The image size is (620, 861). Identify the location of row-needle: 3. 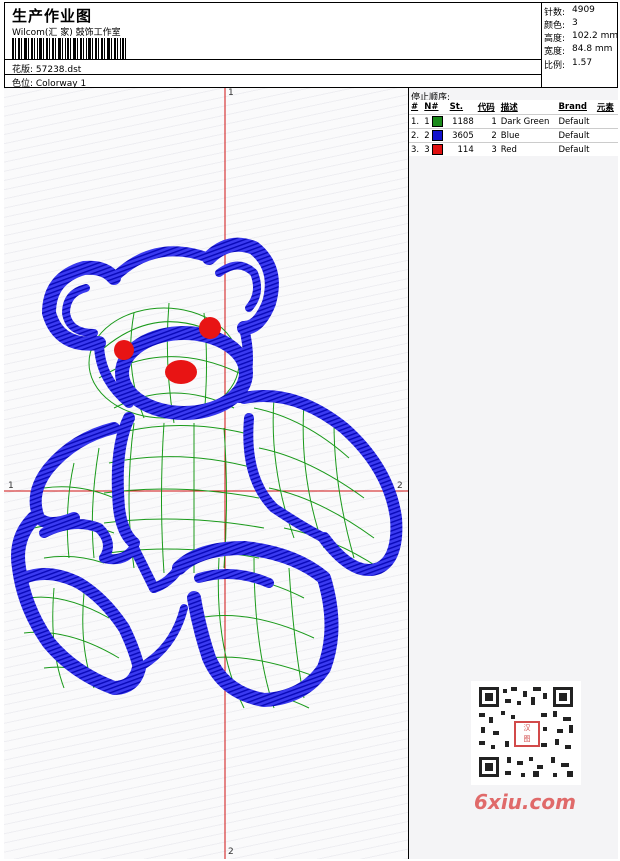
(435, 149).